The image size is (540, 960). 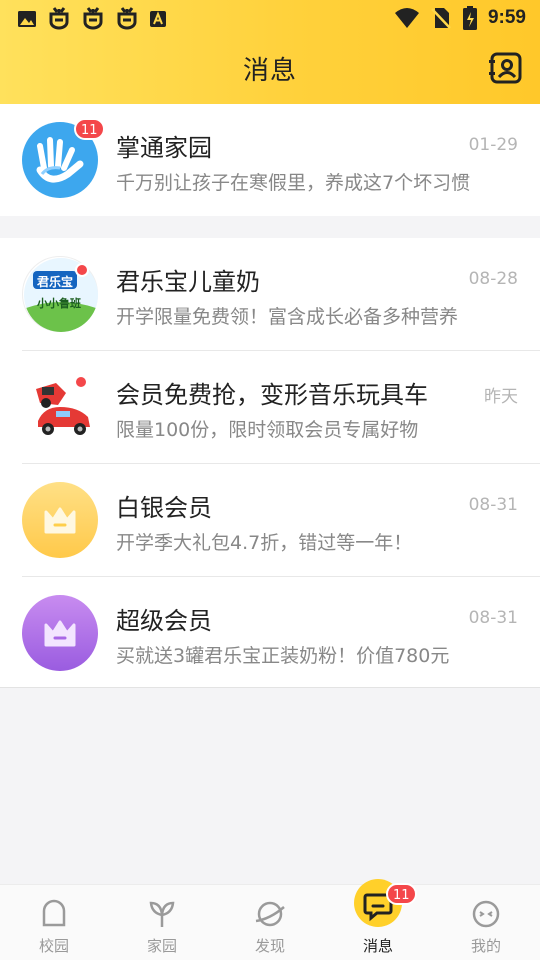 What do you see at coordinates (378, 919) in the screenshot?
I see `tab-messages: 11 消息` at bounding box center [378, 919].